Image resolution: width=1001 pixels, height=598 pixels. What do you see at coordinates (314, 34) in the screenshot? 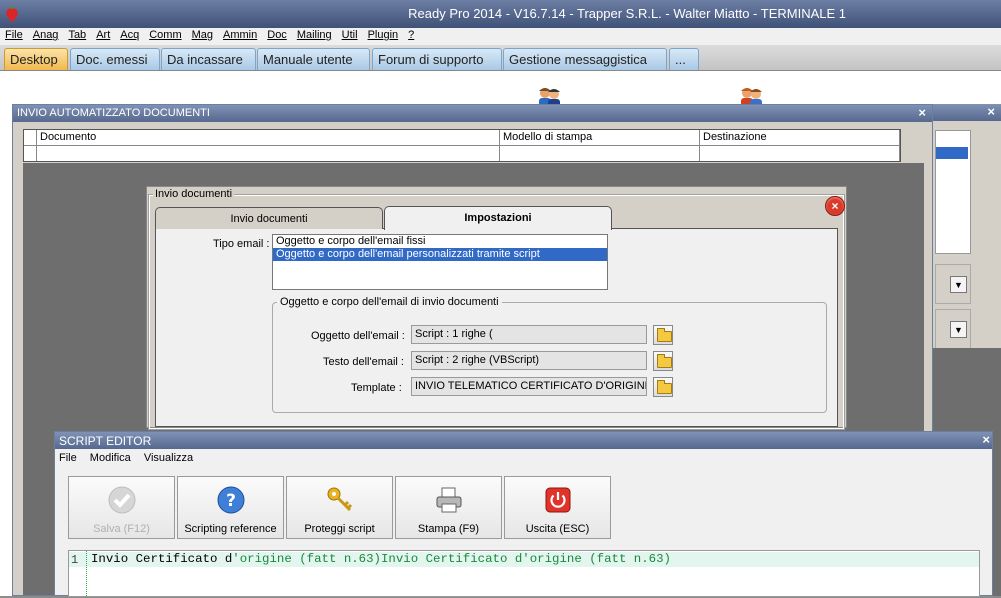
I see `menu-mailing: Mailing` at bounding box center [314, 34].